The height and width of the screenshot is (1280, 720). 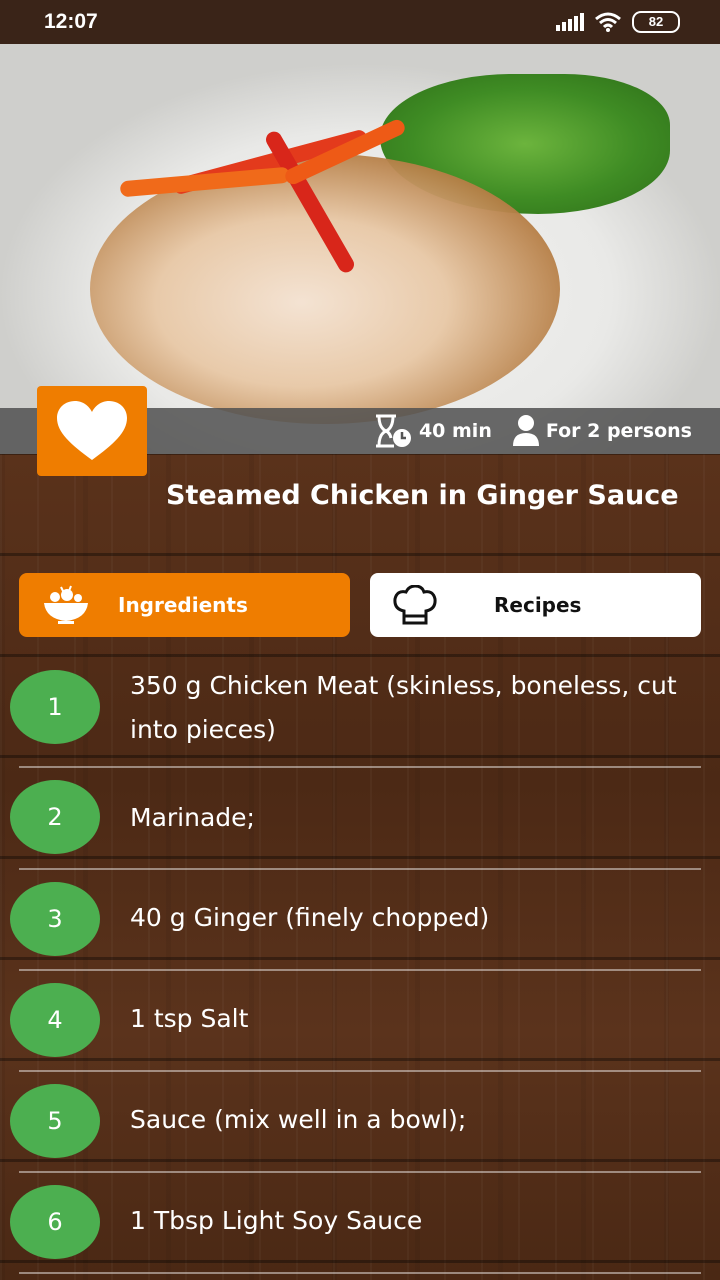 I want to click on item-text: 1 tsp Salt, so click(x=189, y=1018).